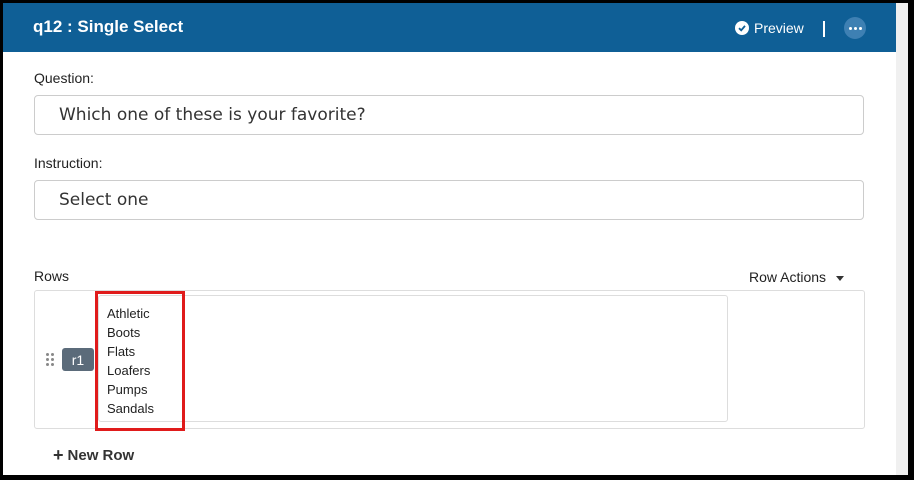 Image resolution: width=914 pixels, height=480 pixels. I want to click on more-options-button, so click(855, 28).